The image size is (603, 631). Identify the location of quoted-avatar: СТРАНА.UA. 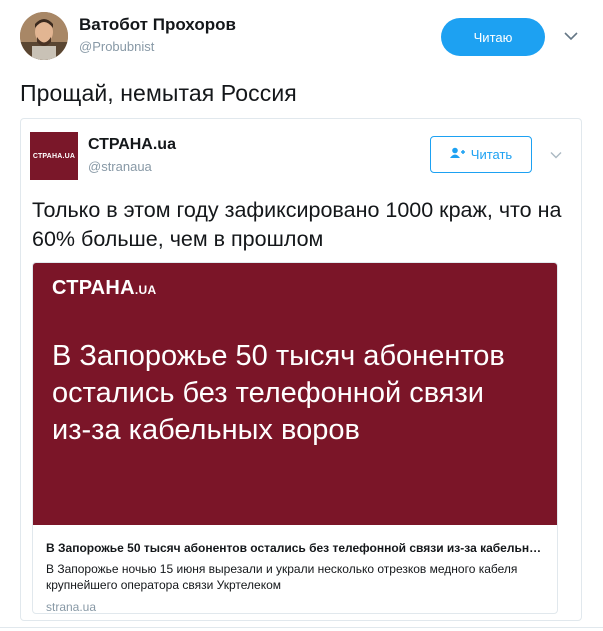
(54, 156).